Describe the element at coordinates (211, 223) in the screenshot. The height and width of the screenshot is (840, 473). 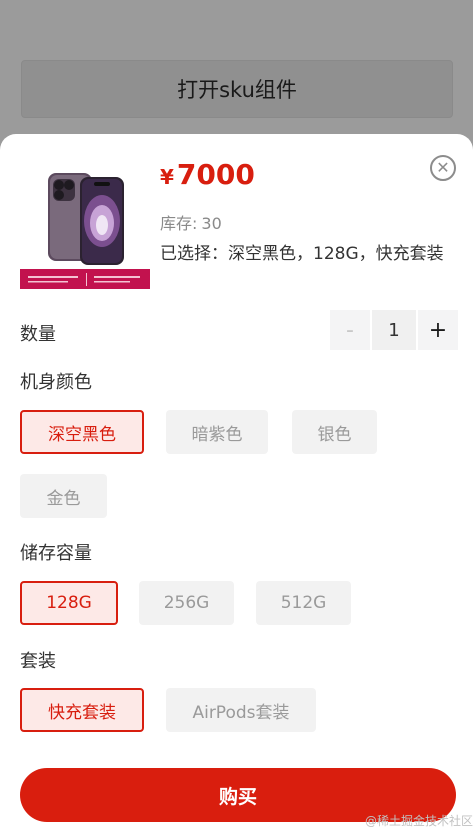
I see `stock-value: 30` at that location.